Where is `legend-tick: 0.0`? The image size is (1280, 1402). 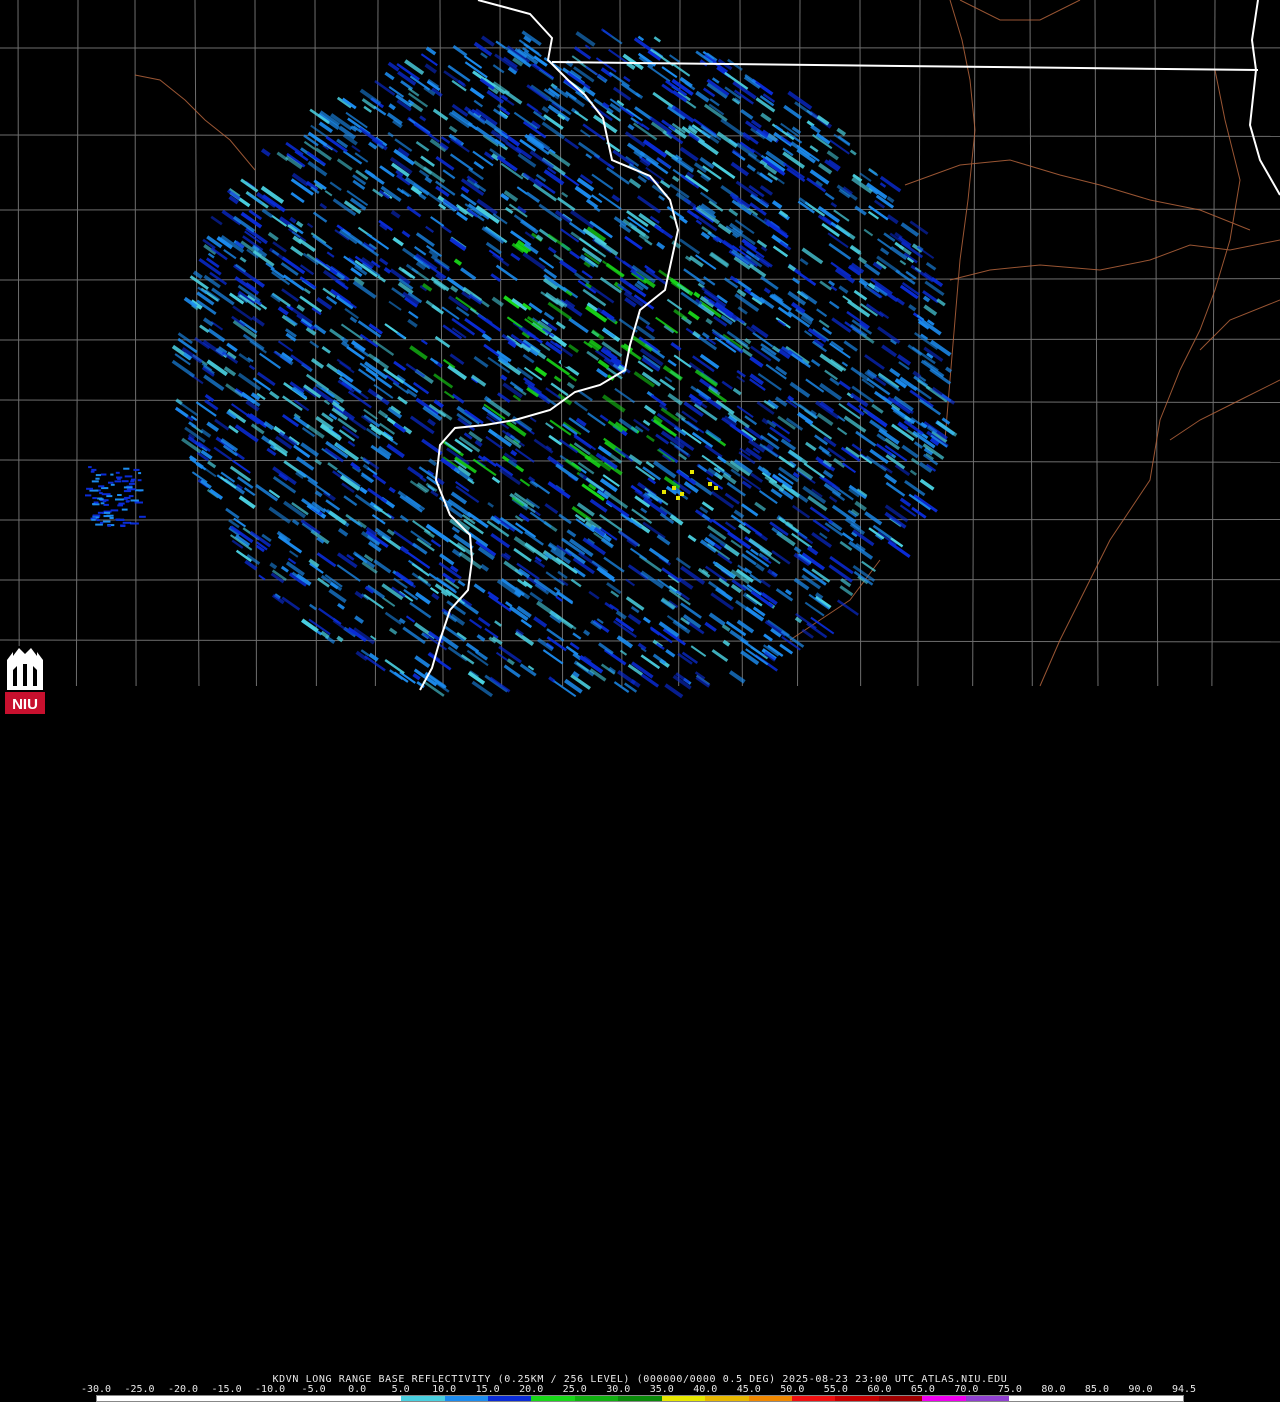 legend-tick: 0.0 is located at coordinates (357, 1389).